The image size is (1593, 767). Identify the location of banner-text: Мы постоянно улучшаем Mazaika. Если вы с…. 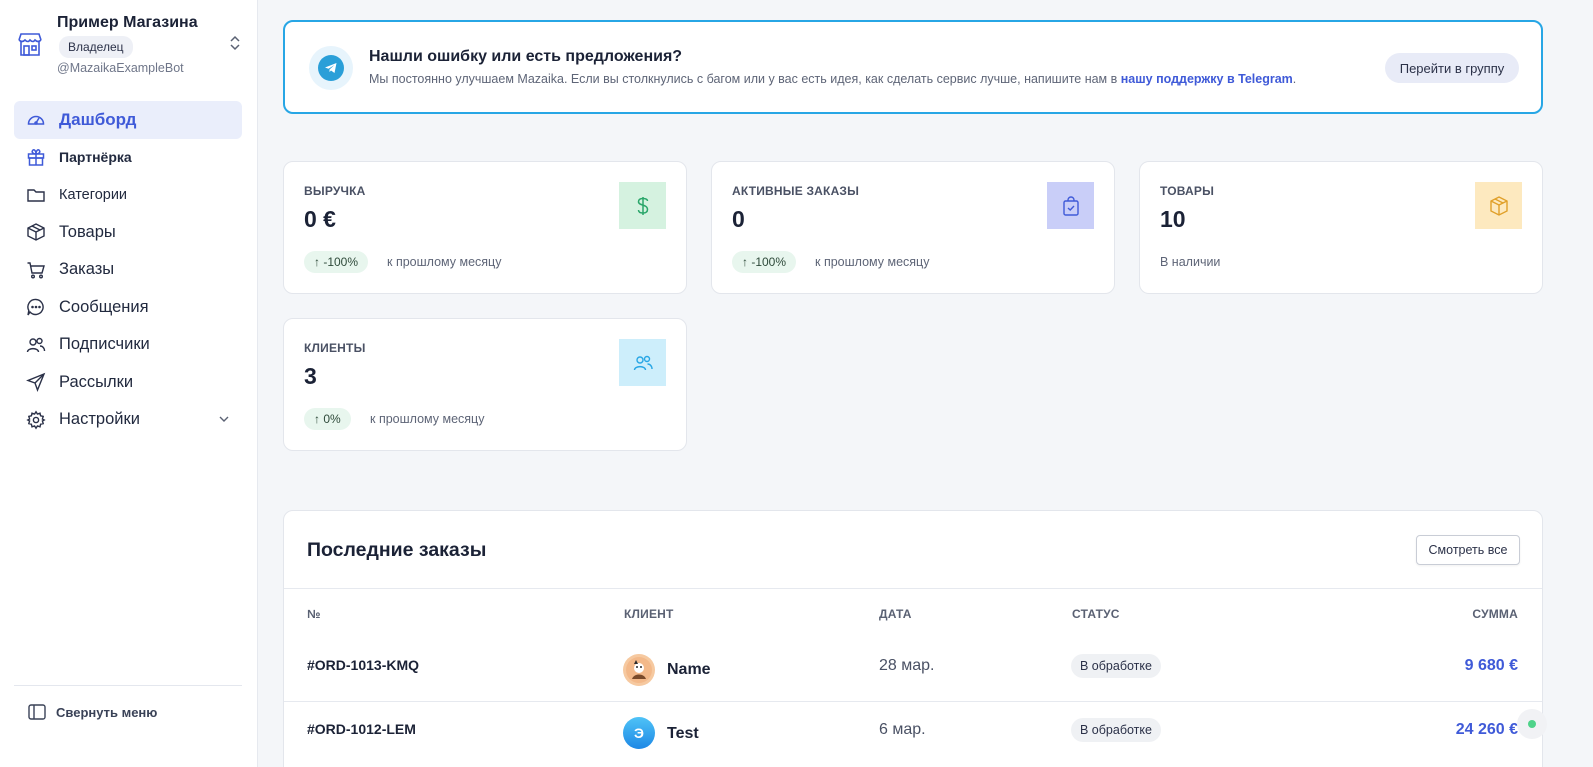
(832, 79).